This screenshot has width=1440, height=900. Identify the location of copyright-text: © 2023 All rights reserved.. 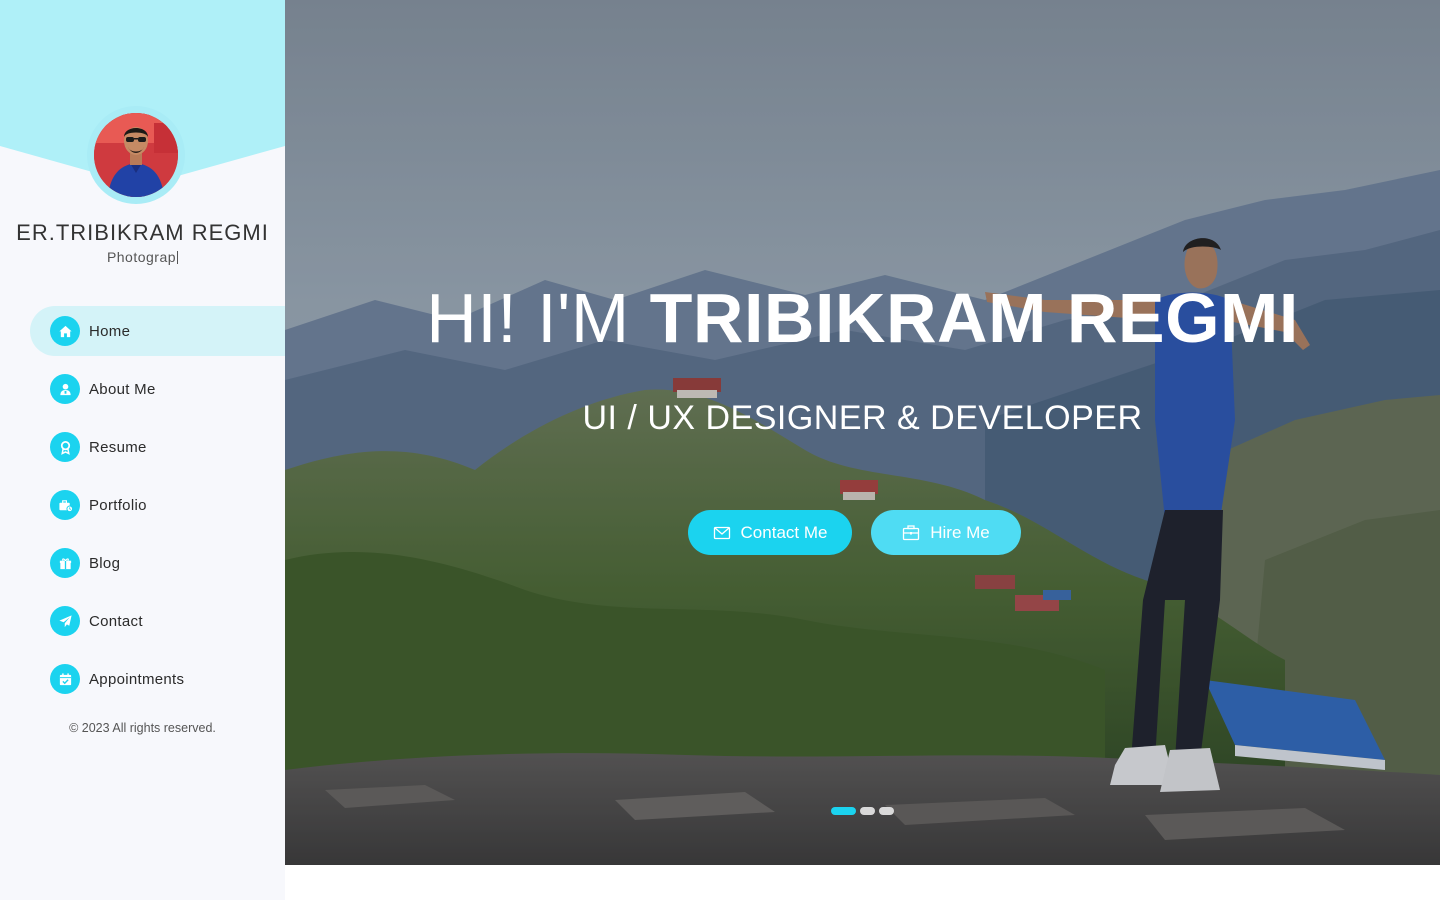
(142, 728).